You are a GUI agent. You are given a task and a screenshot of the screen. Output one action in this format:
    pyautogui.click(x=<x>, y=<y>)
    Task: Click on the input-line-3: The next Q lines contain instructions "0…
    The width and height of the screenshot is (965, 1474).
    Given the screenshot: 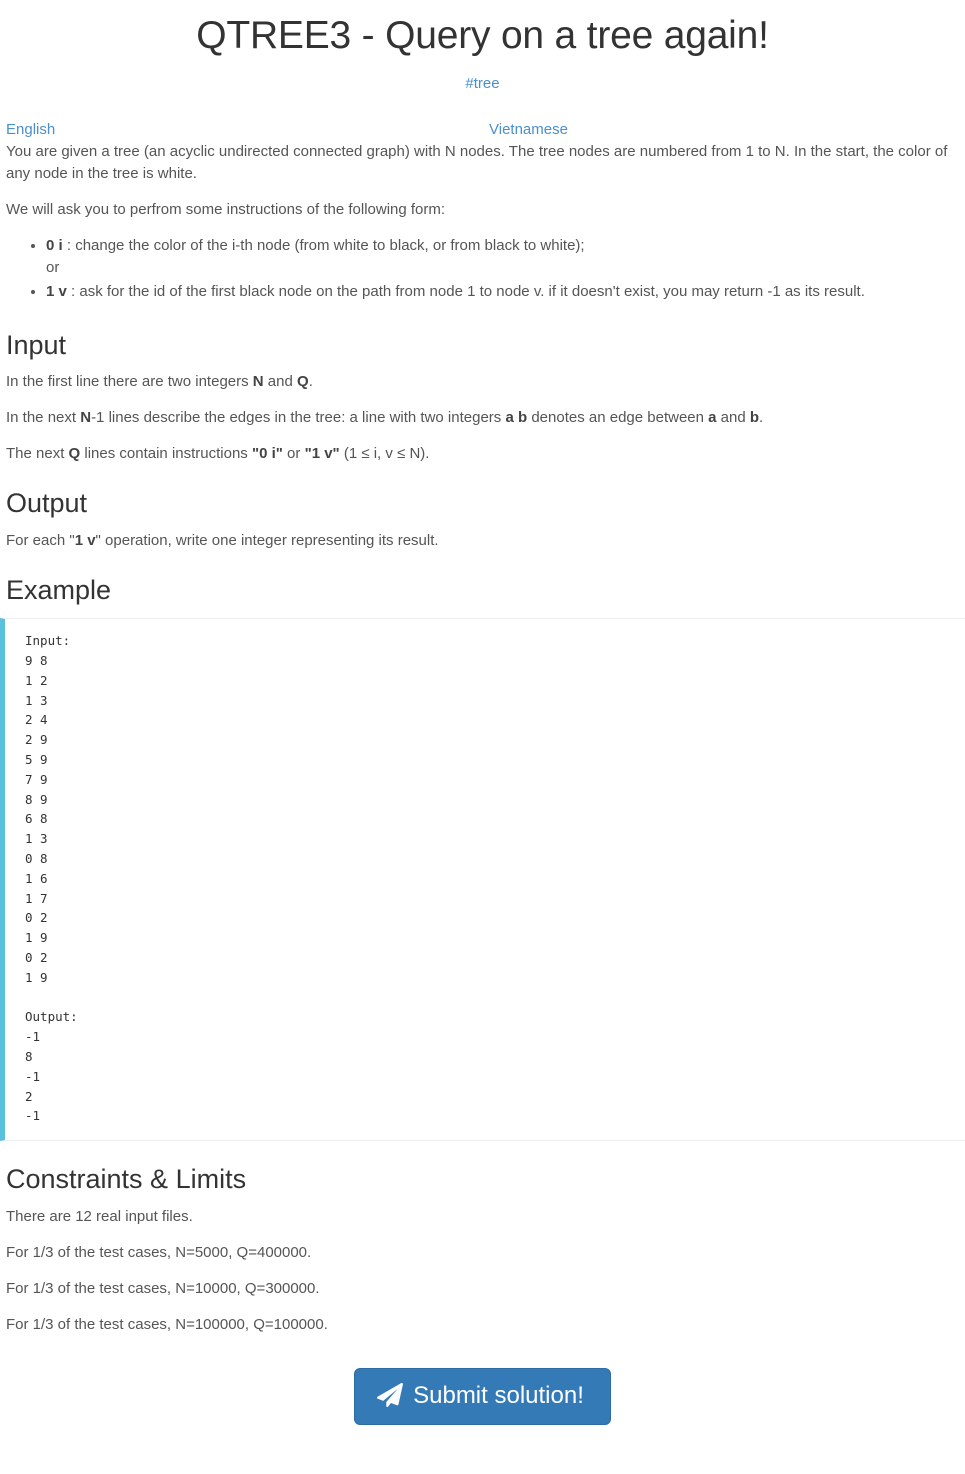 What is the action you would take?
    pyautogui.click(x=482, y=454)
    